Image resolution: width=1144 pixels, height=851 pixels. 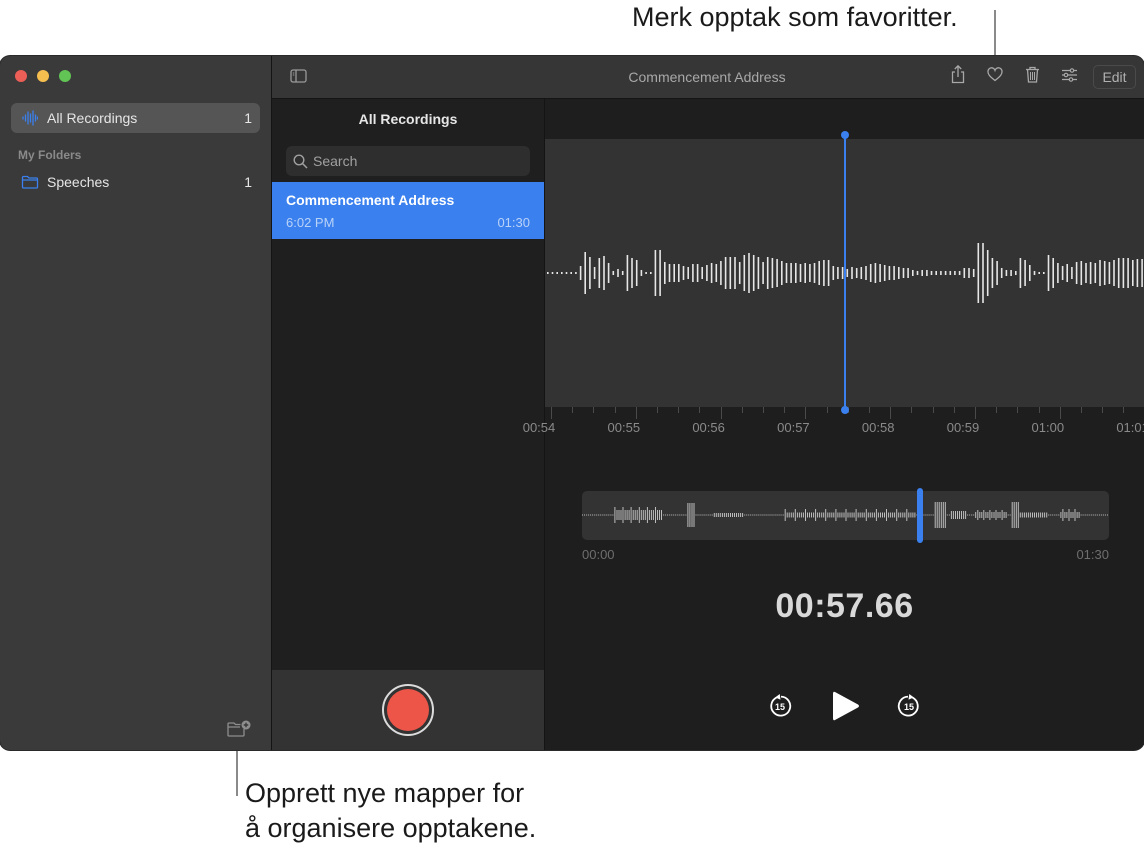 I want to click on edit-button: Edit, so click(x=1114, y=77).